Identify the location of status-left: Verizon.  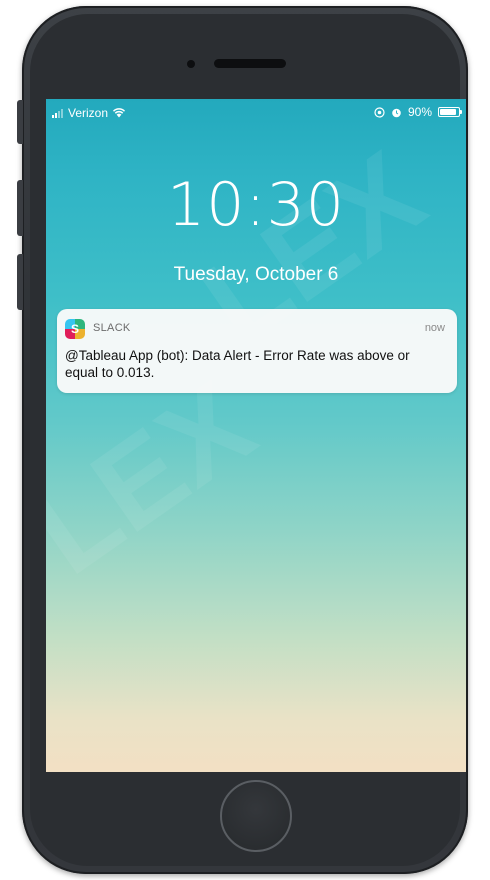
(89, 113).